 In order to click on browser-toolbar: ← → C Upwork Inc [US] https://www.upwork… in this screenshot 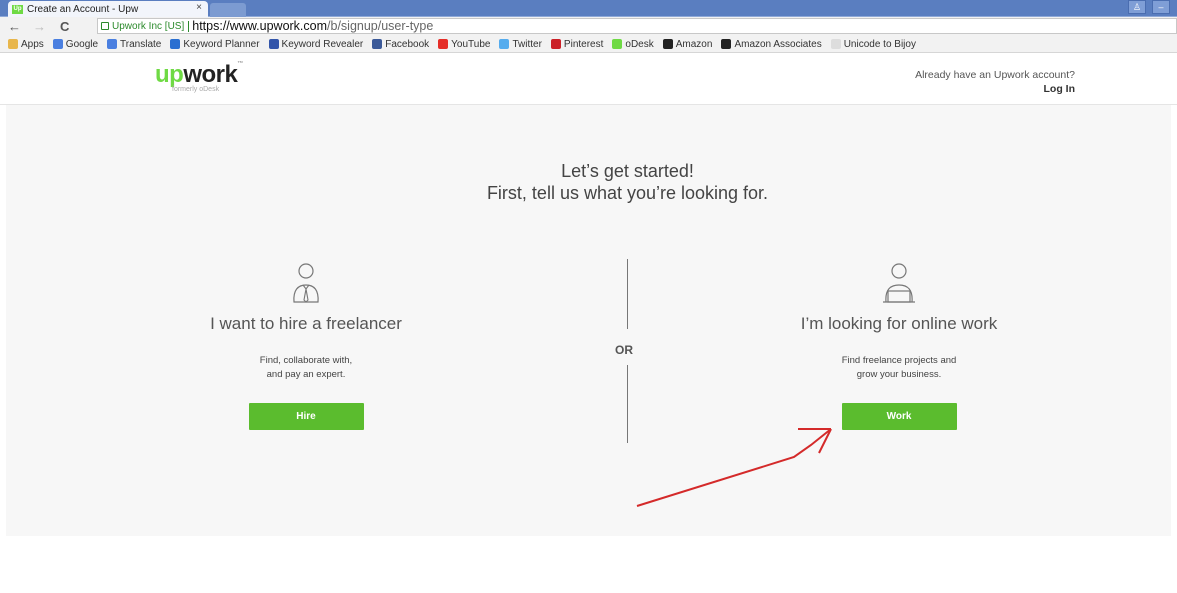, I will do `click(588, 26)`.